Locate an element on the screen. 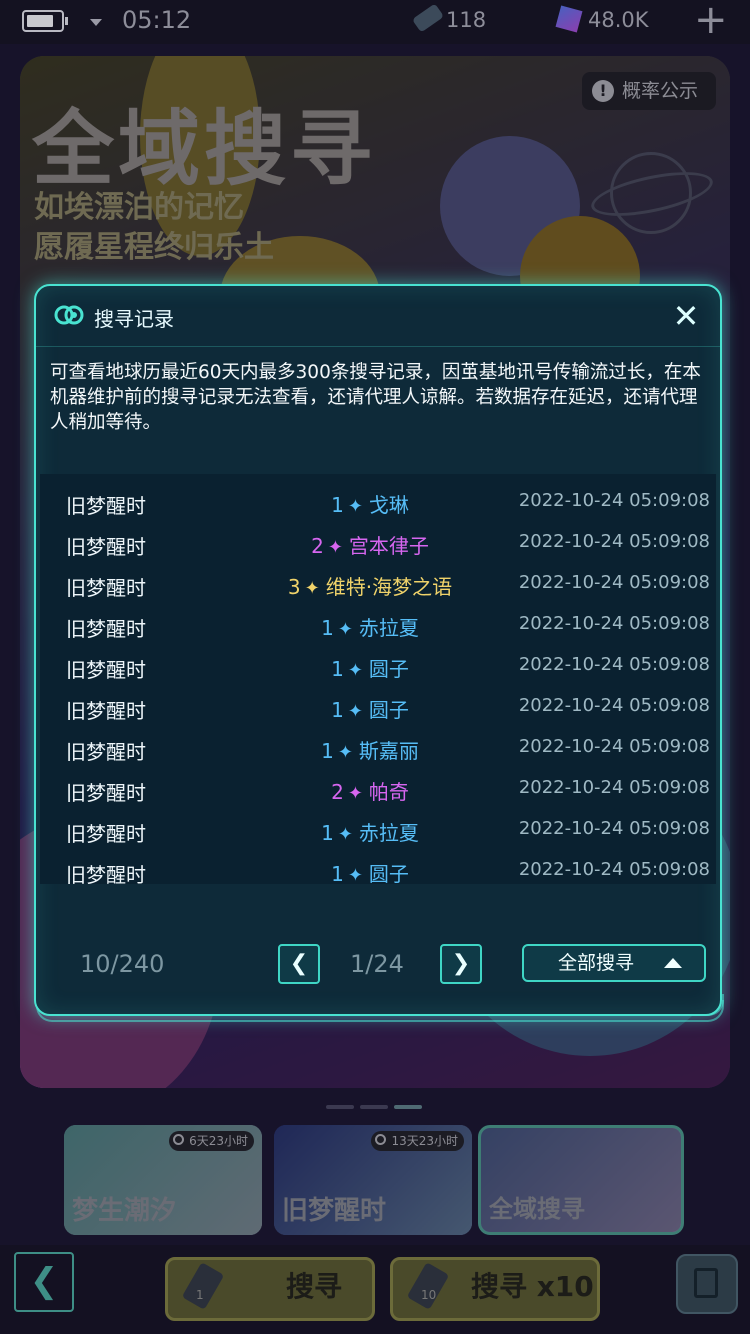 This screenshot has height=1334, width=750. status-bar: 05:12 118 48.0K + is located at coordinates (375, 22).